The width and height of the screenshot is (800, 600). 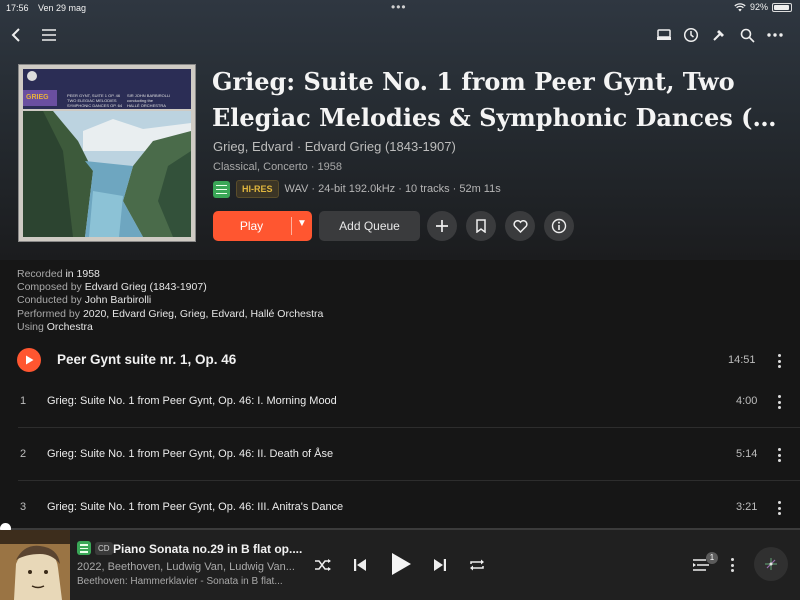 What do you see at coordinates (95, 105) in the screenshot?
I see `cover-text-line: SYMPHONIC DANCES OP. 64` at bounding box center [95, 105].